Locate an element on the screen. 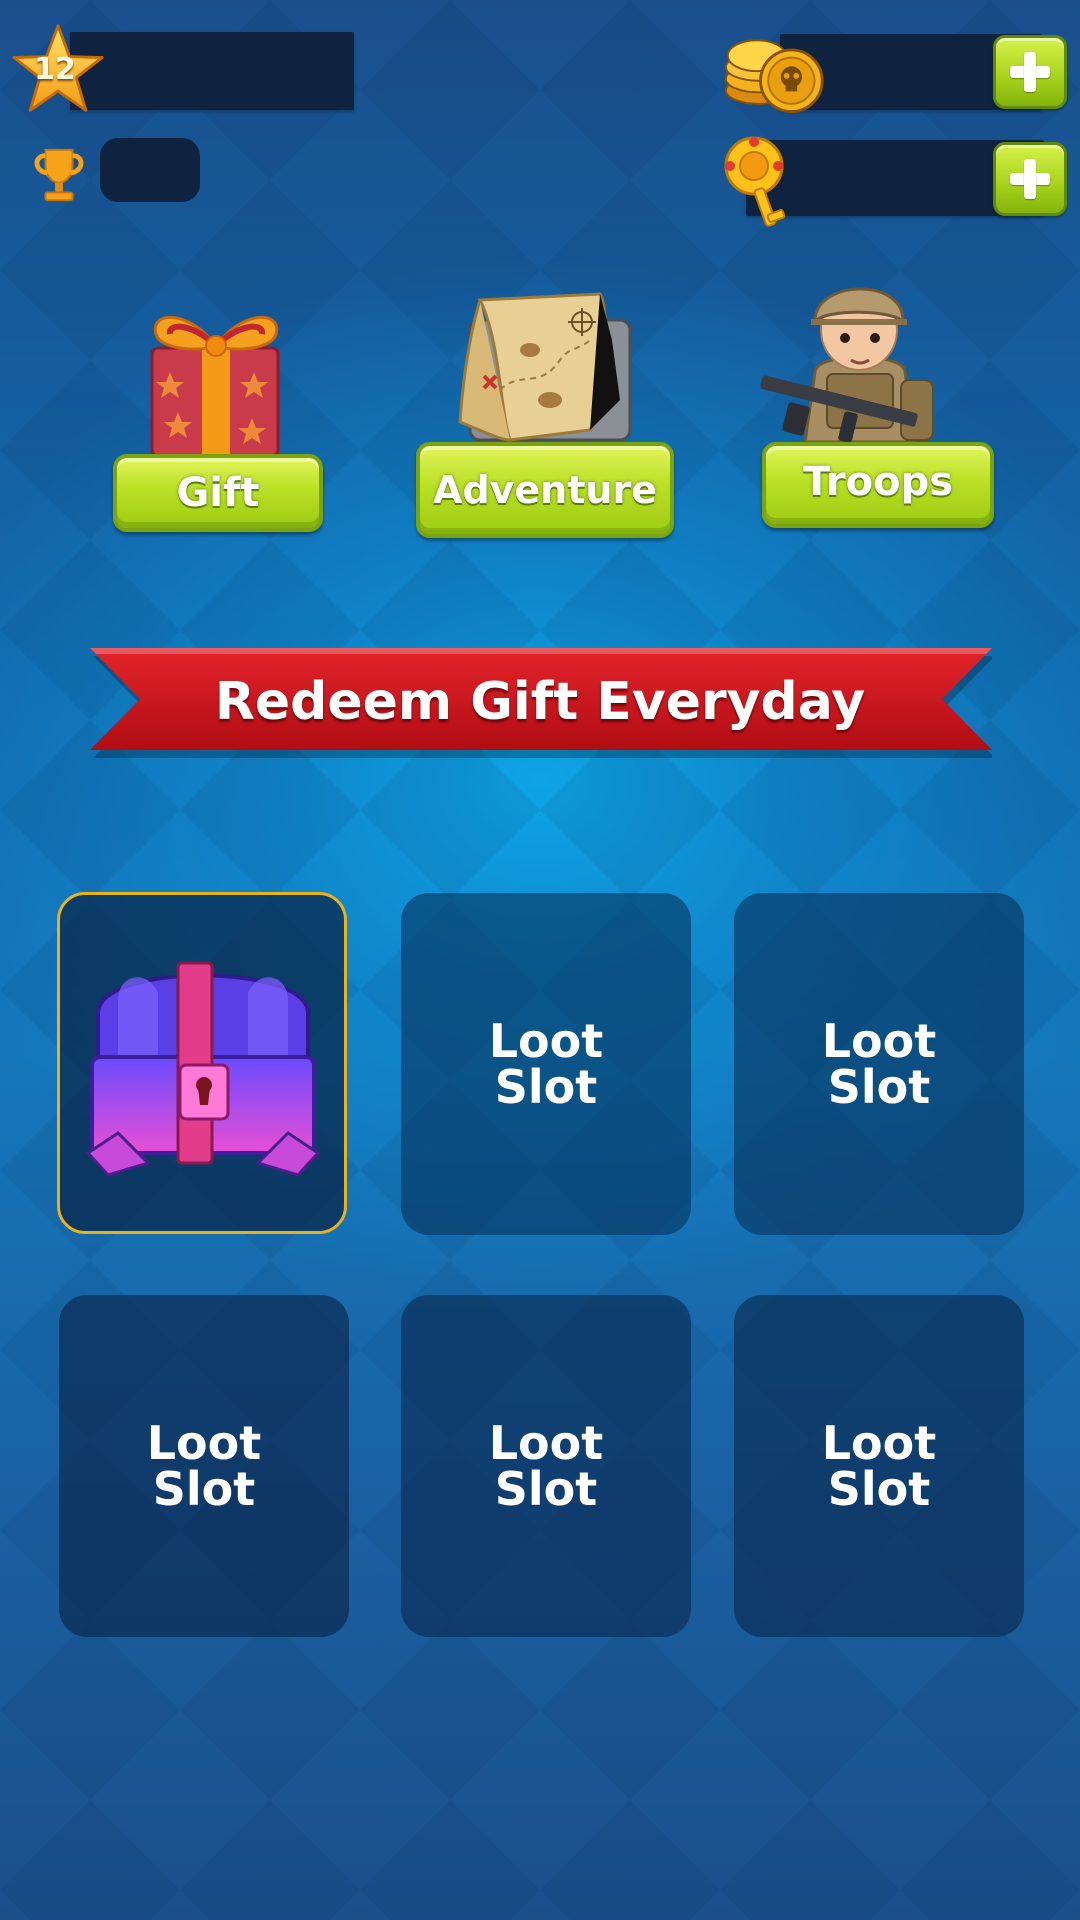 This screenshot has height=1920, width=1080. level-number: 12 is located at coordinates (55, 69).